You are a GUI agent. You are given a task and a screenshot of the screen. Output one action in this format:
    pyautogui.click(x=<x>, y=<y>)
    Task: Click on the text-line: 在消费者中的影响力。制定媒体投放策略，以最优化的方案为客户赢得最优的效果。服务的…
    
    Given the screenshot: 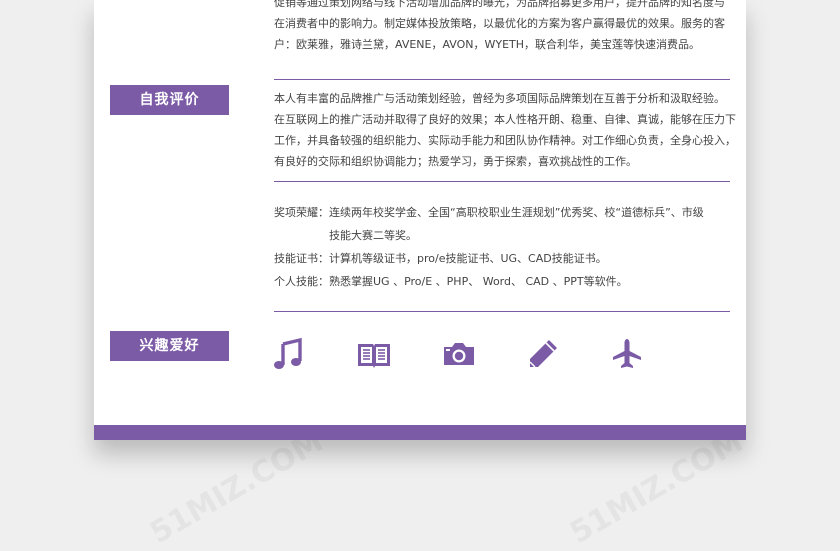 What is the action you would take?
    pyautogui.click(x=499, y=23)
    